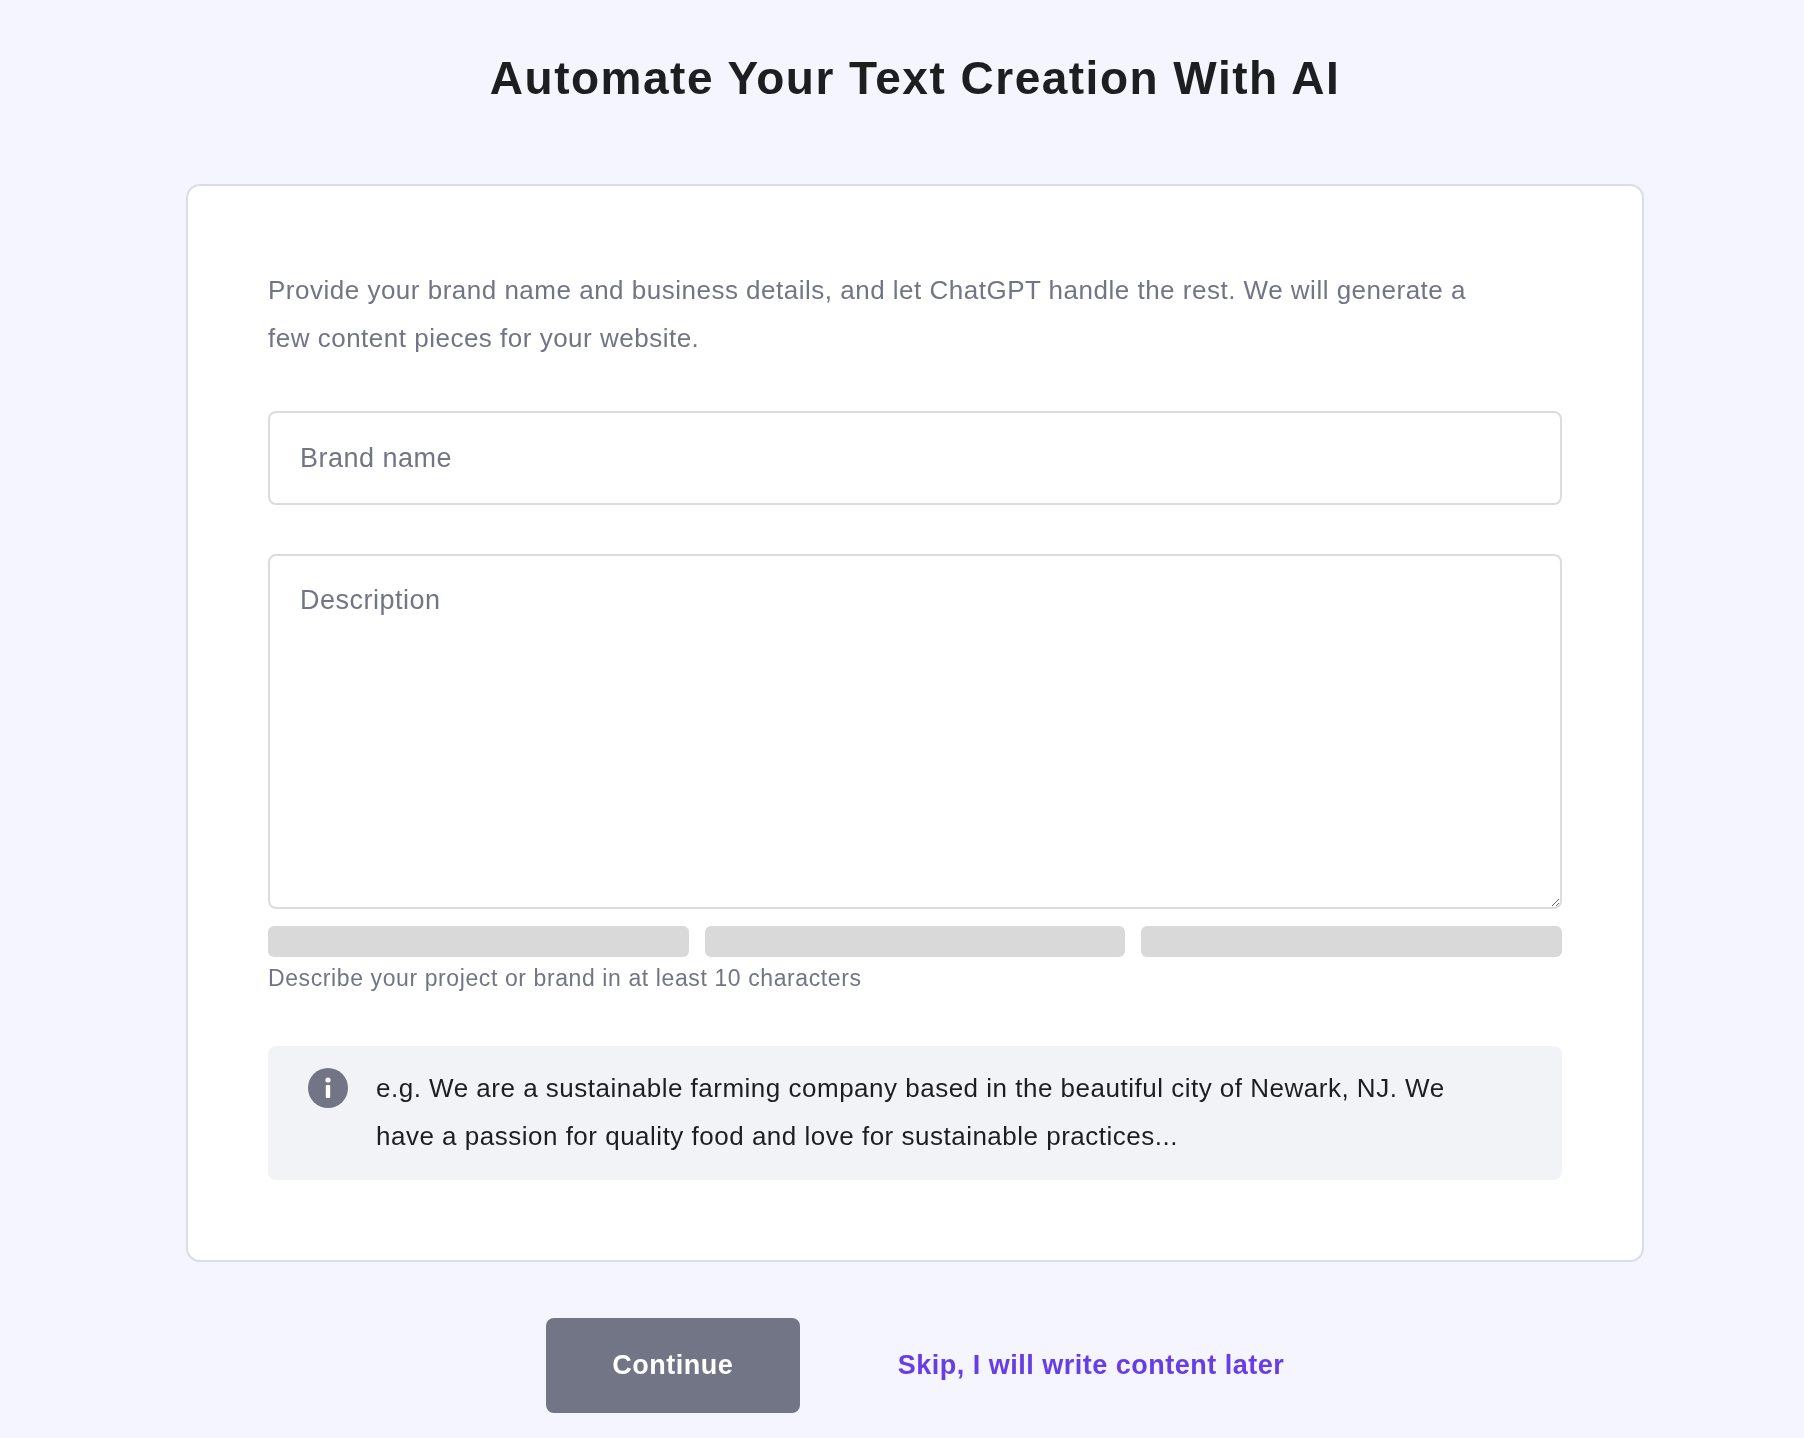  Describe the element at coordinates (915, 458) in the screenshot. I see `brand-name-input: Brand name` at that location.